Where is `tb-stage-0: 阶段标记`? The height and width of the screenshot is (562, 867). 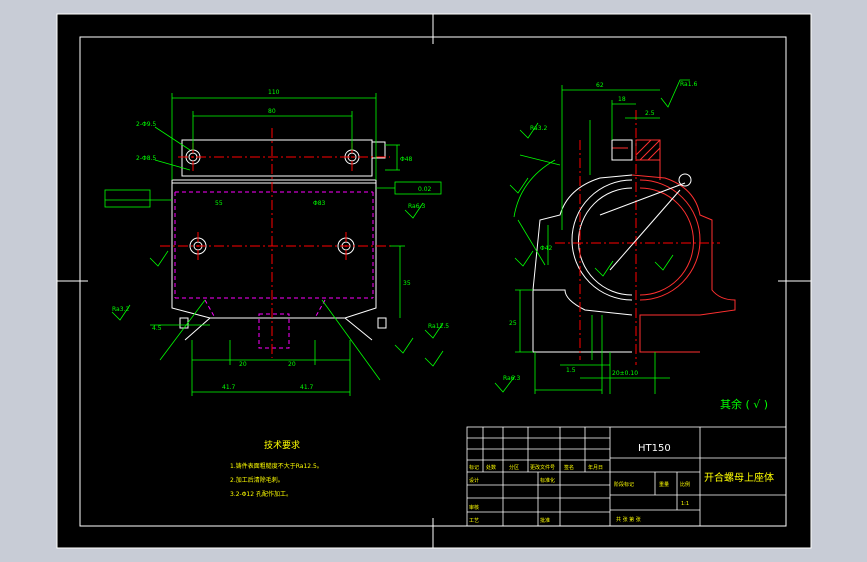
tb-stage-0: 阶段标记 is located at coordinates (624, 484).